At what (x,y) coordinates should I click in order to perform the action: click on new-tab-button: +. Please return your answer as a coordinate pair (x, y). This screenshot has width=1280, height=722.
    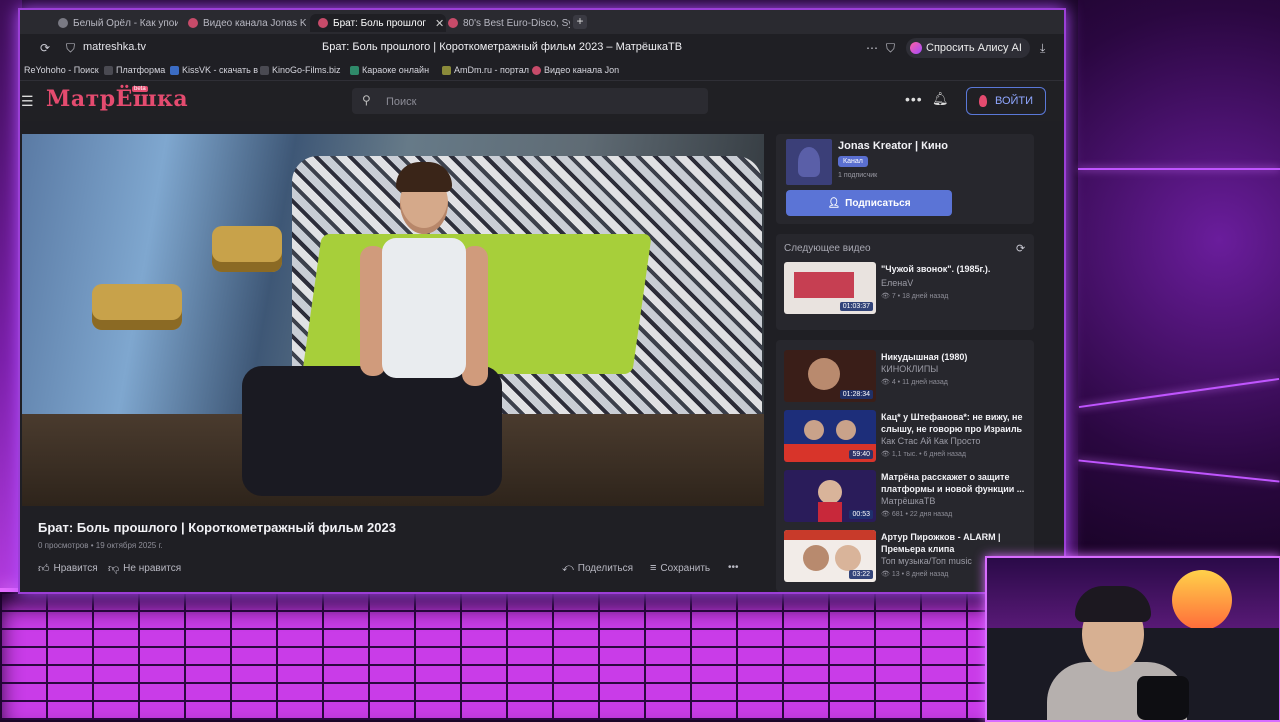
    Looking at the image, I should click on (580, 22).